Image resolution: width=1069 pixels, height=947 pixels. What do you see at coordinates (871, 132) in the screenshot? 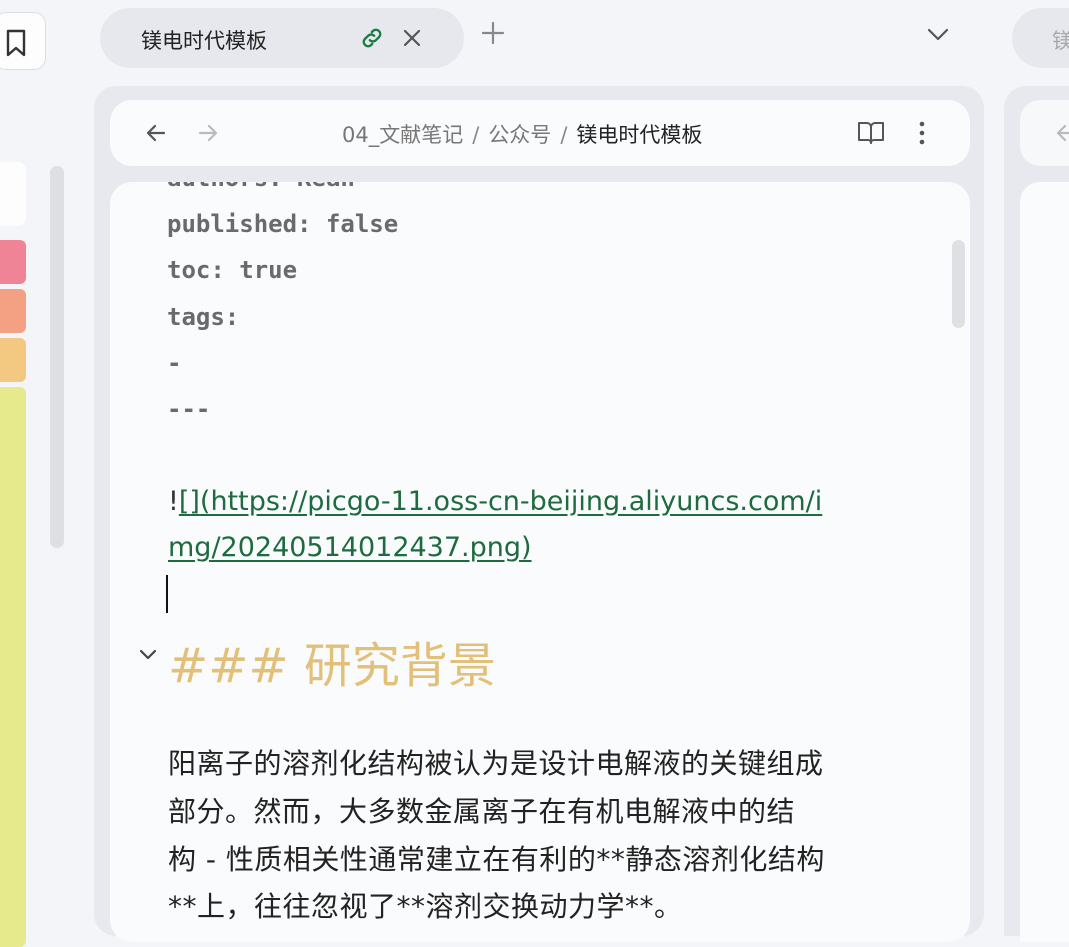
I see `reading-view-icon` at bounding box center [871, 132].